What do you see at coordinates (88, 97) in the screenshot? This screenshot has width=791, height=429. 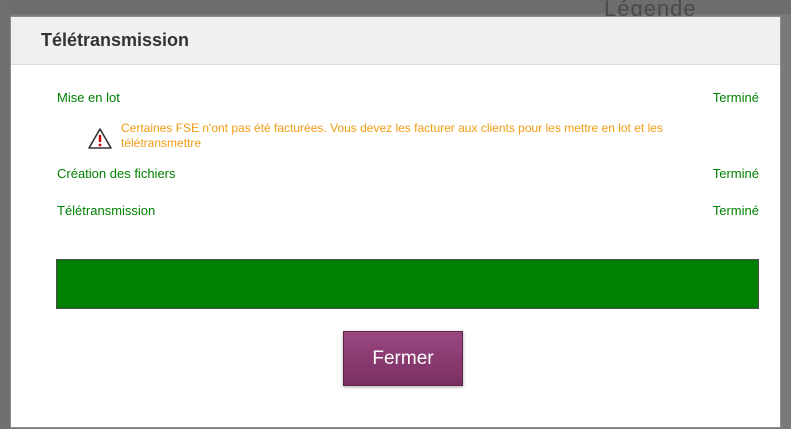 I see `step-label: Mise en lot` at bounding box center [88, 97].